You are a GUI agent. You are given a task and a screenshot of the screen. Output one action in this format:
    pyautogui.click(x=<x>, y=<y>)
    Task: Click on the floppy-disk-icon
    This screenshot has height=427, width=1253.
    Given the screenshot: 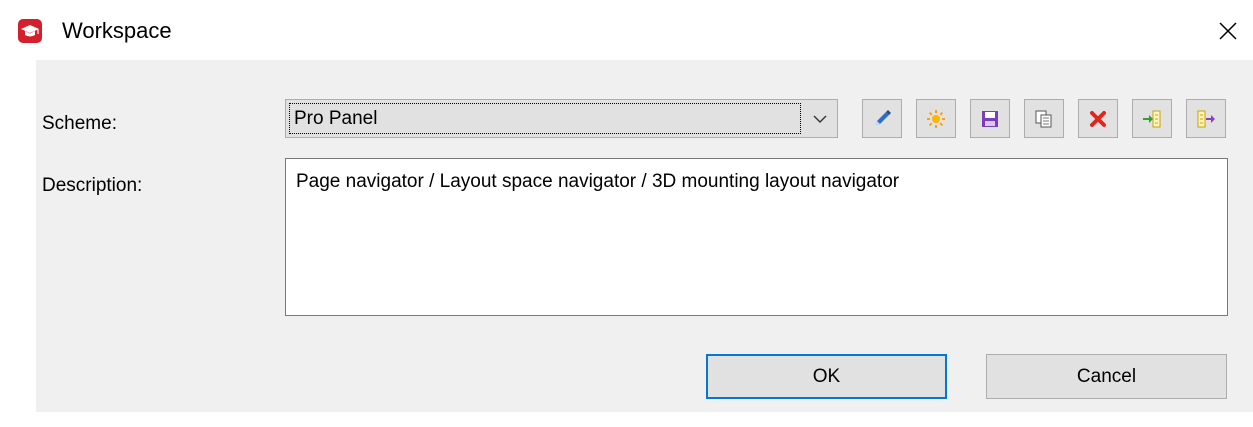 What is the action you would take?
    pyautogui.click(x=990, y=118)
    